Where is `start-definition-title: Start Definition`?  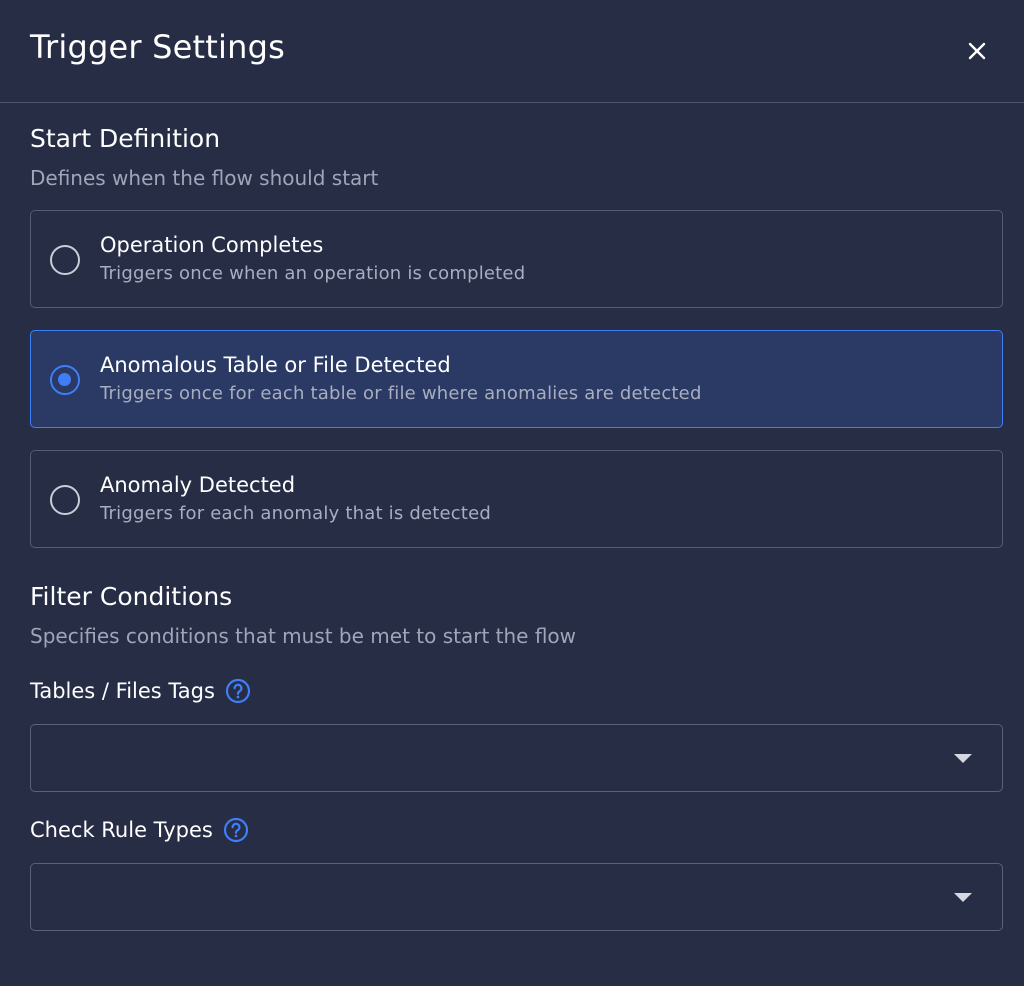 start-definition-title: Start Definition is located at coordinates (125, 138).